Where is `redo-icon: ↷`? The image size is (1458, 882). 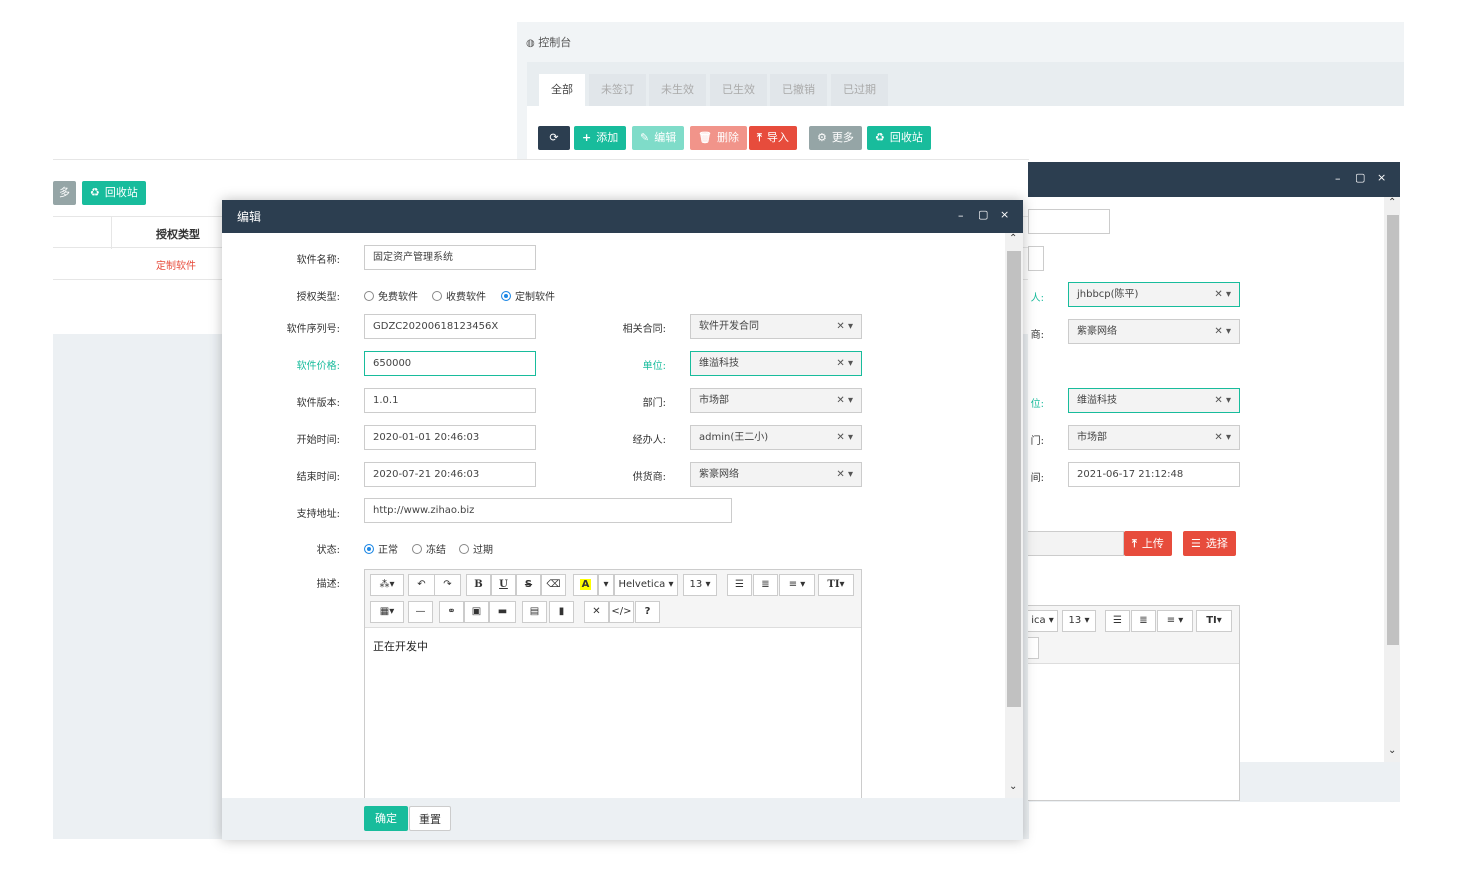 redo-icon: ↷ is located at coordinates (447, 585).